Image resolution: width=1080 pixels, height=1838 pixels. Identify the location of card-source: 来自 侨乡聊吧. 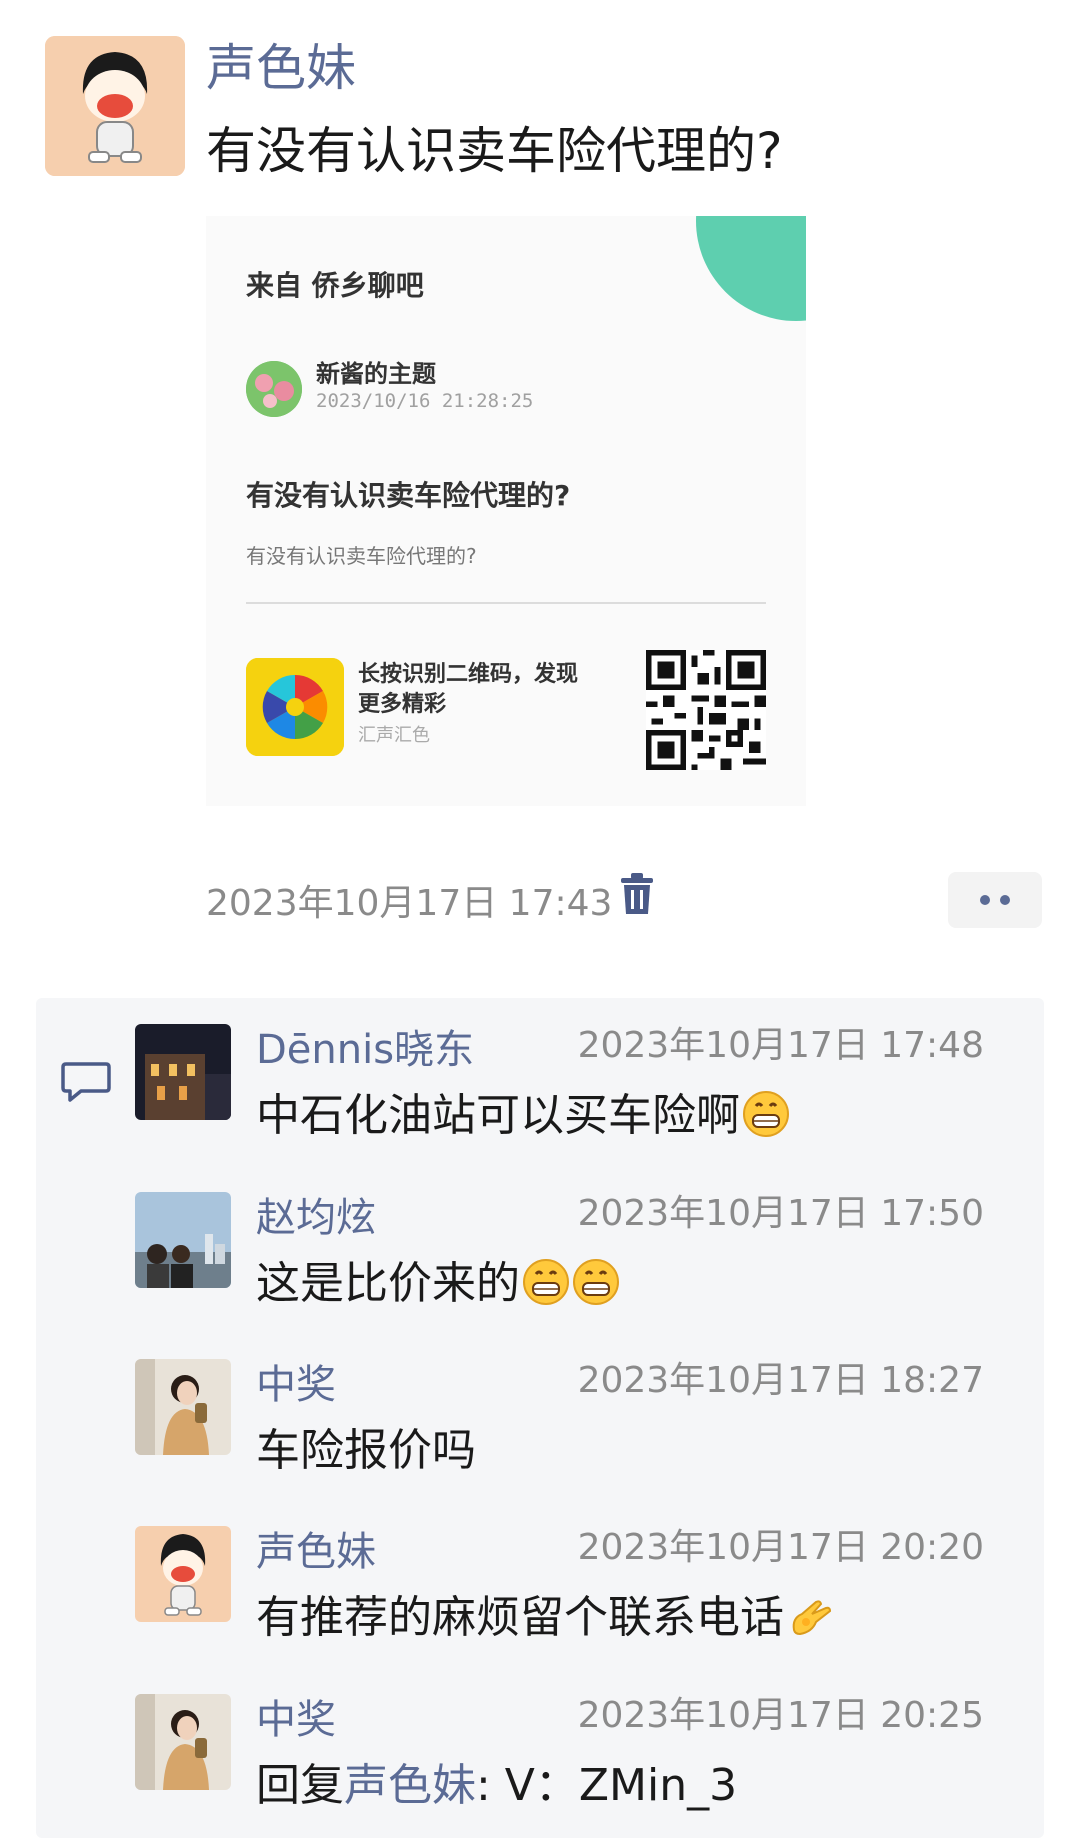
(335, 285).